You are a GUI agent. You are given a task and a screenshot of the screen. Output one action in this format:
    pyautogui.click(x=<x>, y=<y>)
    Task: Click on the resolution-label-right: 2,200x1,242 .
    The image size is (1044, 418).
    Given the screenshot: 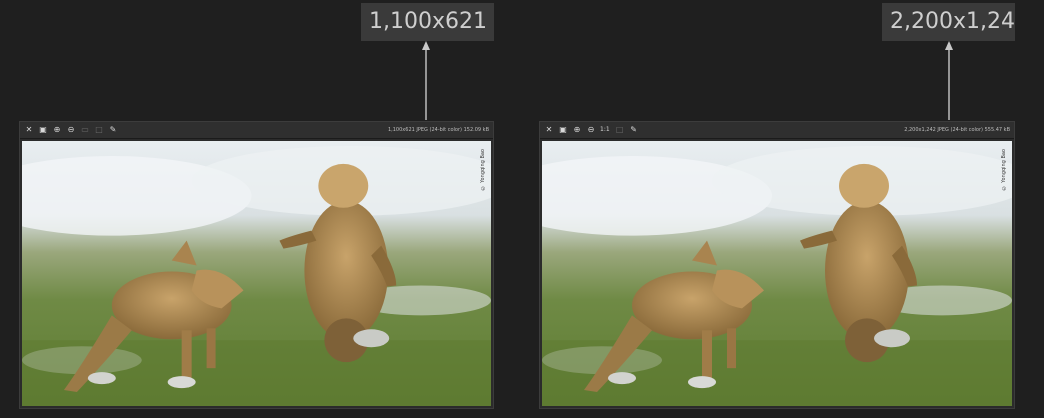 What is the action you would take?
    pyautogui.click(x=952, y=21)
    